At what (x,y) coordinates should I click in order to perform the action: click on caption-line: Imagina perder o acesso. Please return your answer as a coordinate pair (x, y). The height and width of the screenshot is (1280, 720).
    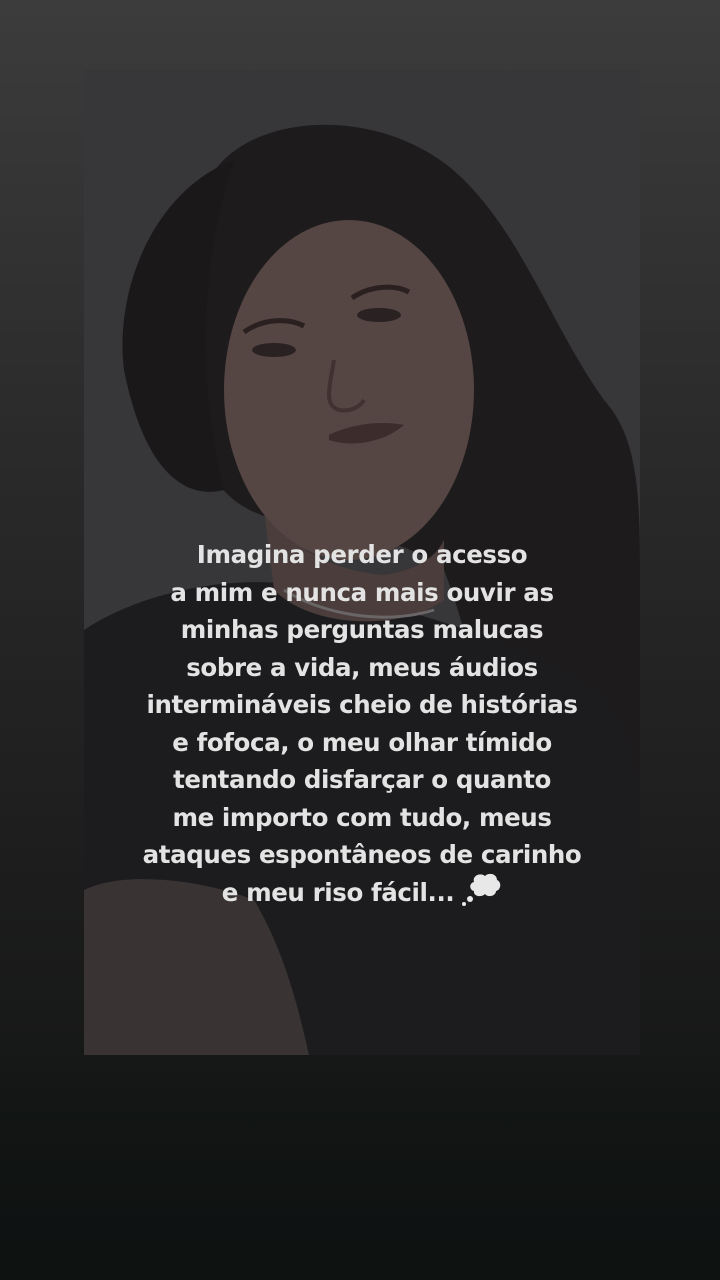
    Looking at the image, I should click on (362, 554).